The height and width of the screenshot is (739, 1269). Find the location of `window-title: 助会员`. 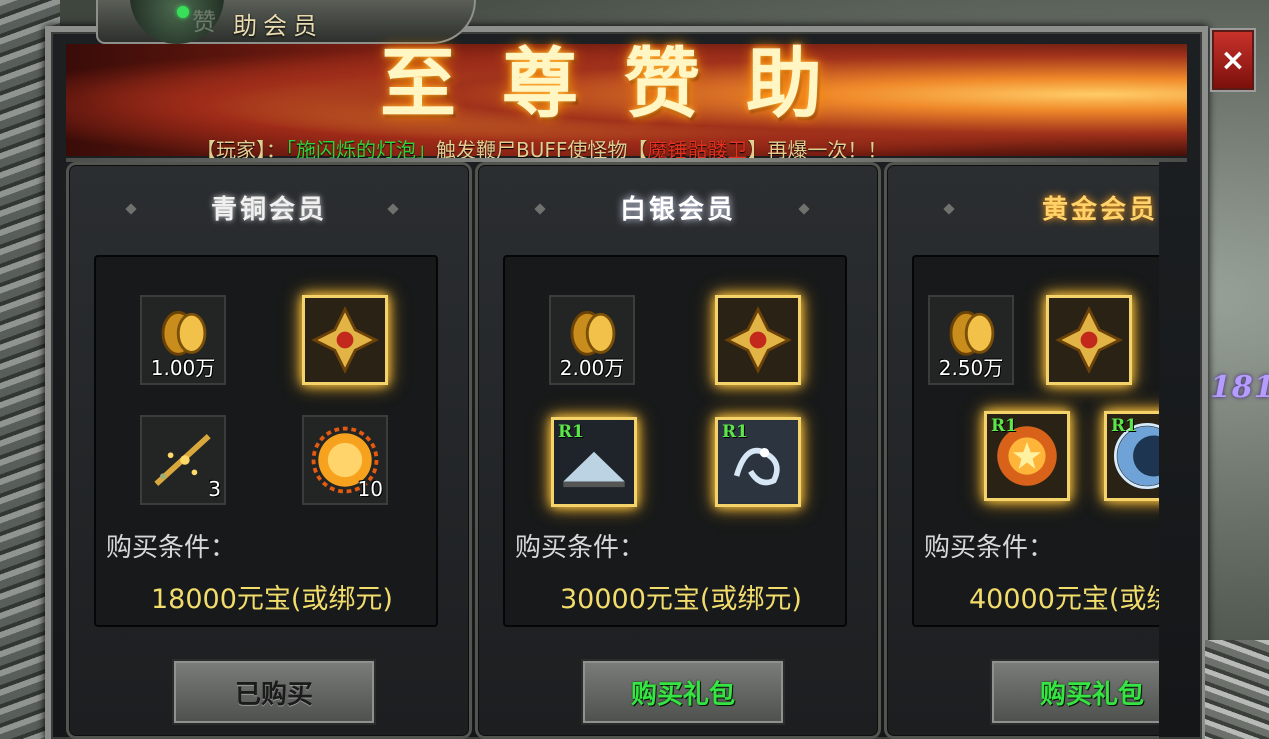

window-title: 助会员 is located at coordinates (278, 26).